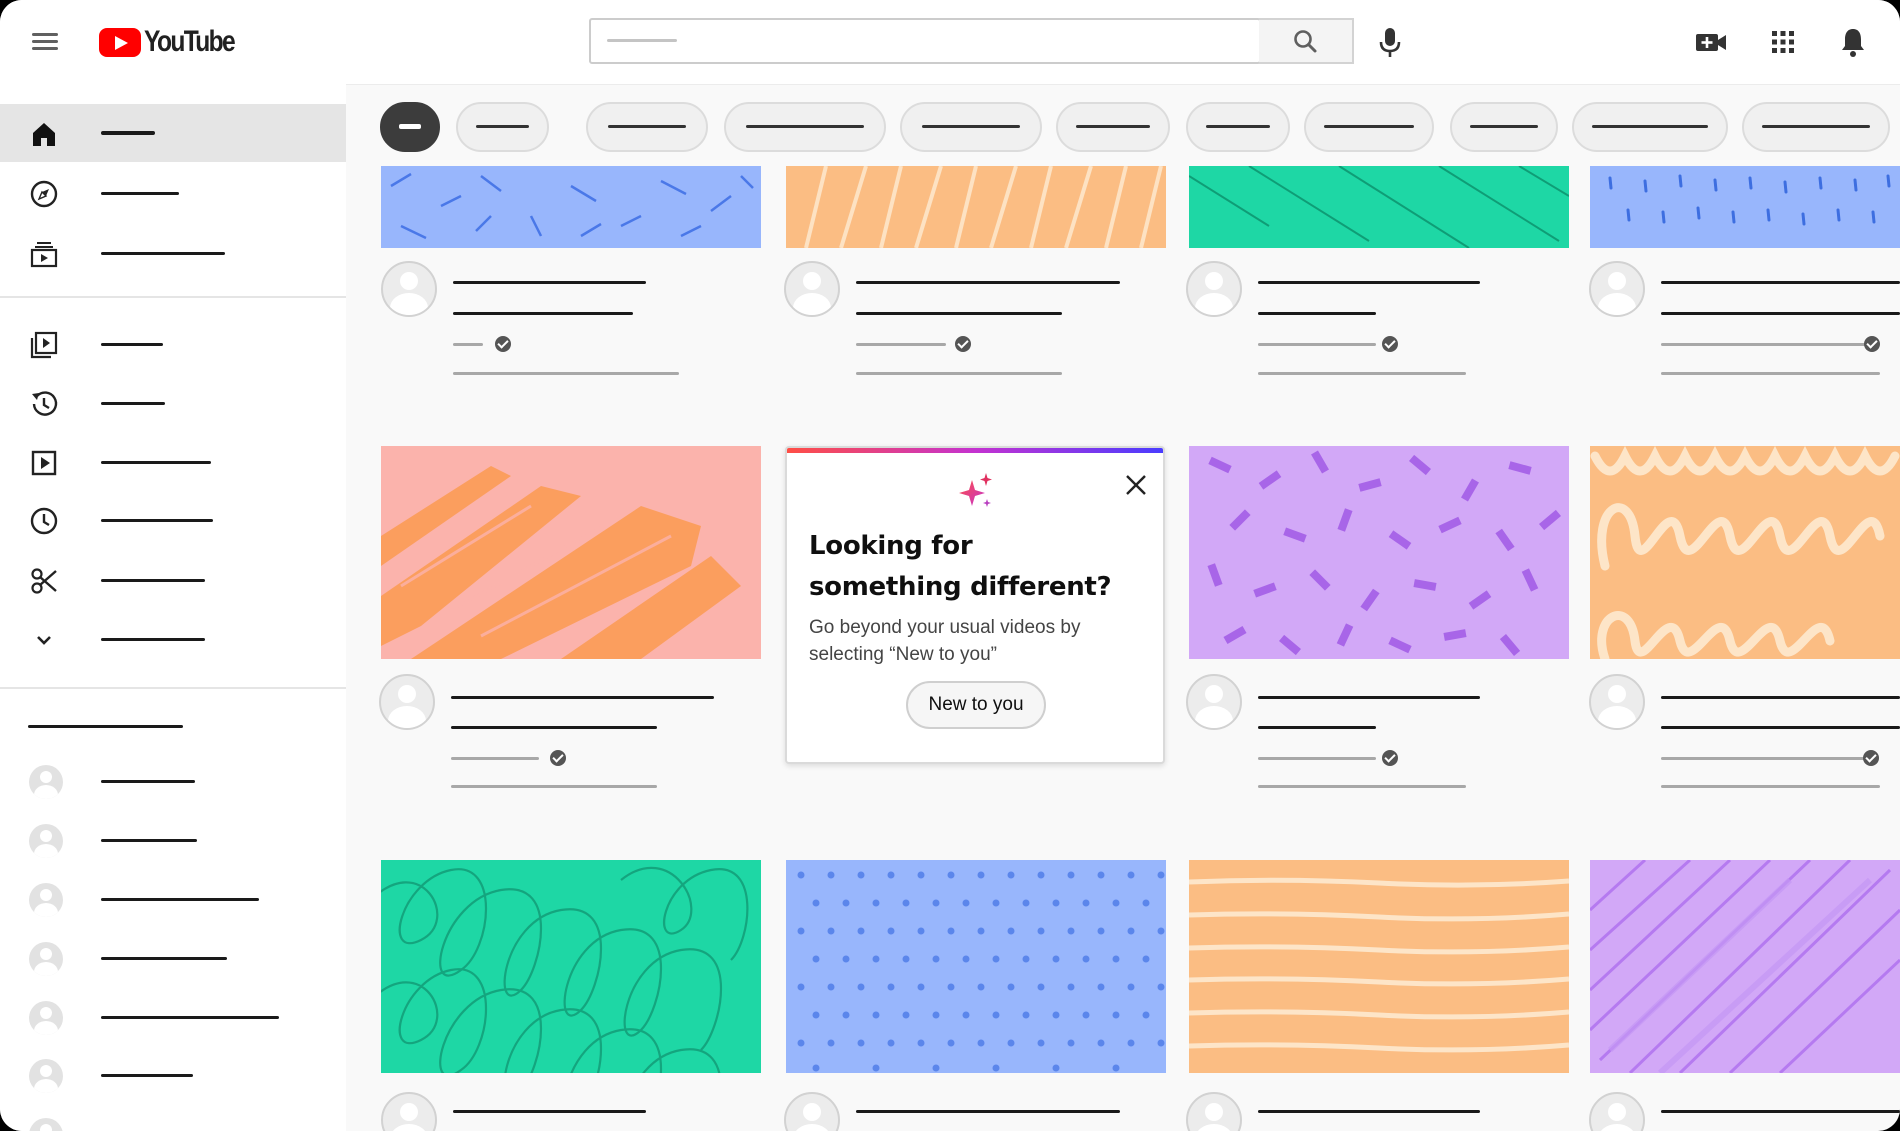  What do you see at coordinates (173, 639) in the screenshot?
I see `sidebar-item-show-more` at bounding box center [173, 639].